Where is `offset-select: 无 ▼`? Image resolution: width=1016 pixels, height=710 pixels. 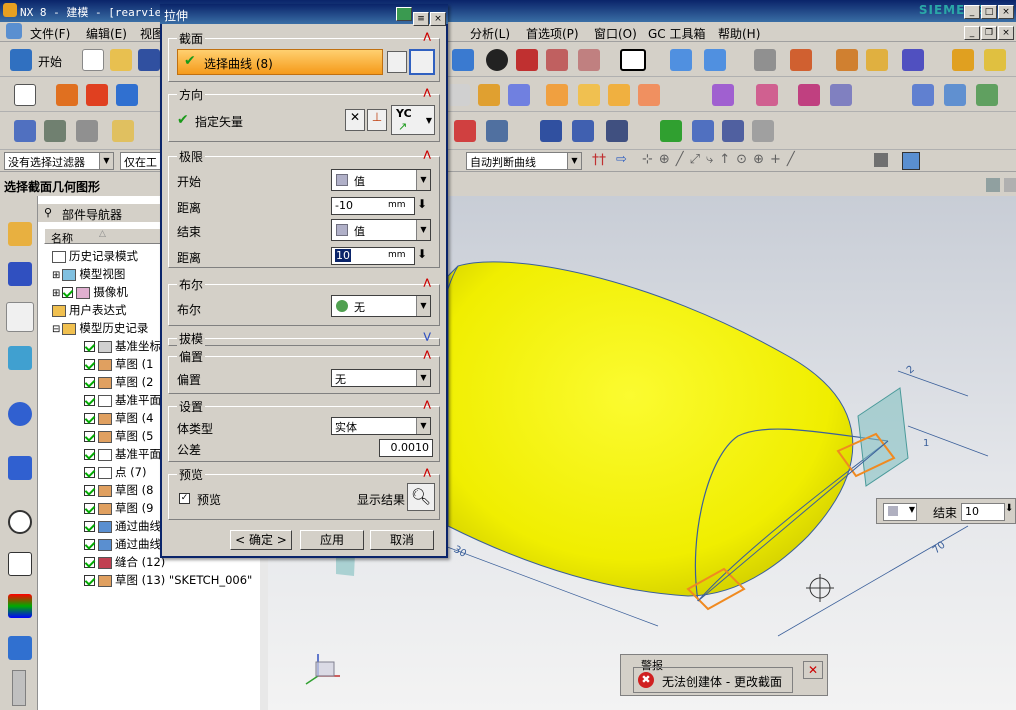 offset-select: 无 ▼ is located at coordinates (381, 378).